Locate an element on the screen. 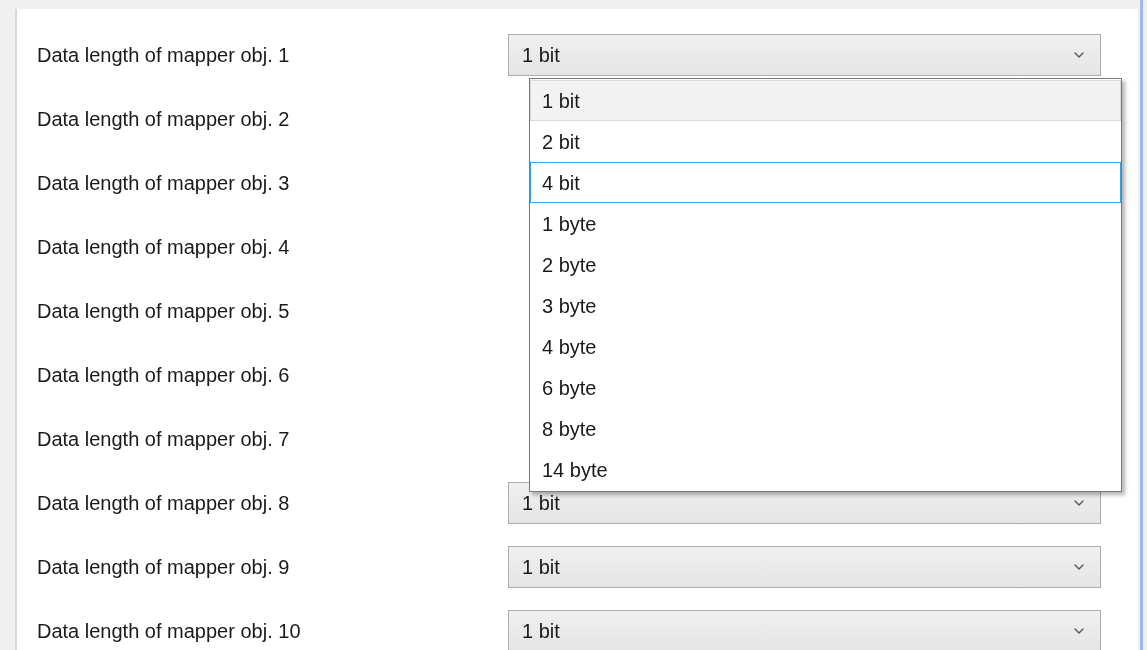 The width and height of the screenshot is (1147, 650). dropdown-option: 1 byte is located at coordinates (825, 223).